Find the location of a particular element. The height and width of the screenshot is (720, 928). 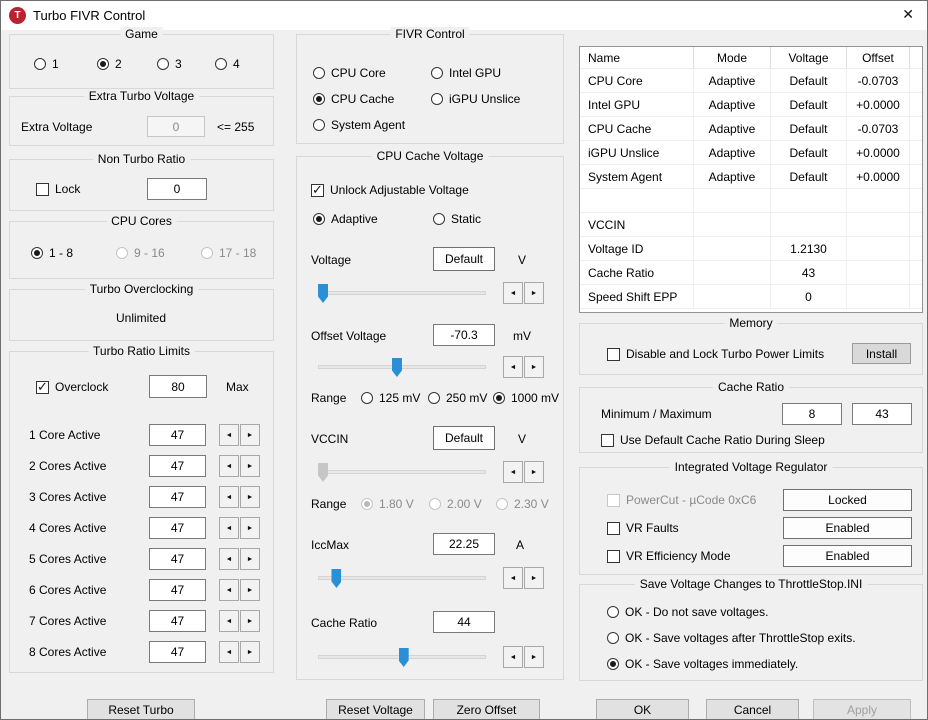

vccin-default-button: Default is located at coordinates (464, 438).